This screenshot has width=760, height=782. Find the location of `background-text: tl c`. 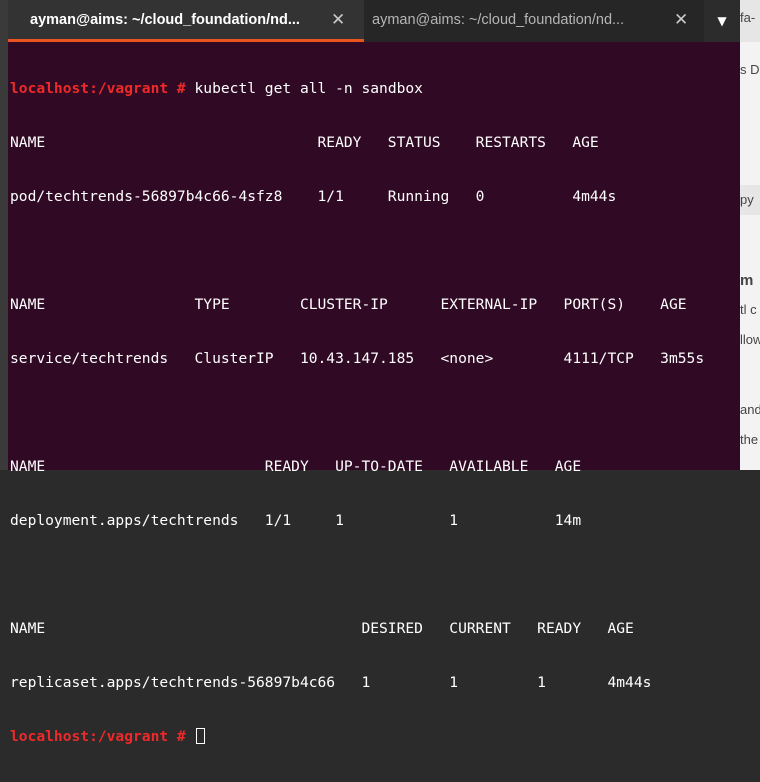

background-text: tl c is located at coordinates (748, 309).